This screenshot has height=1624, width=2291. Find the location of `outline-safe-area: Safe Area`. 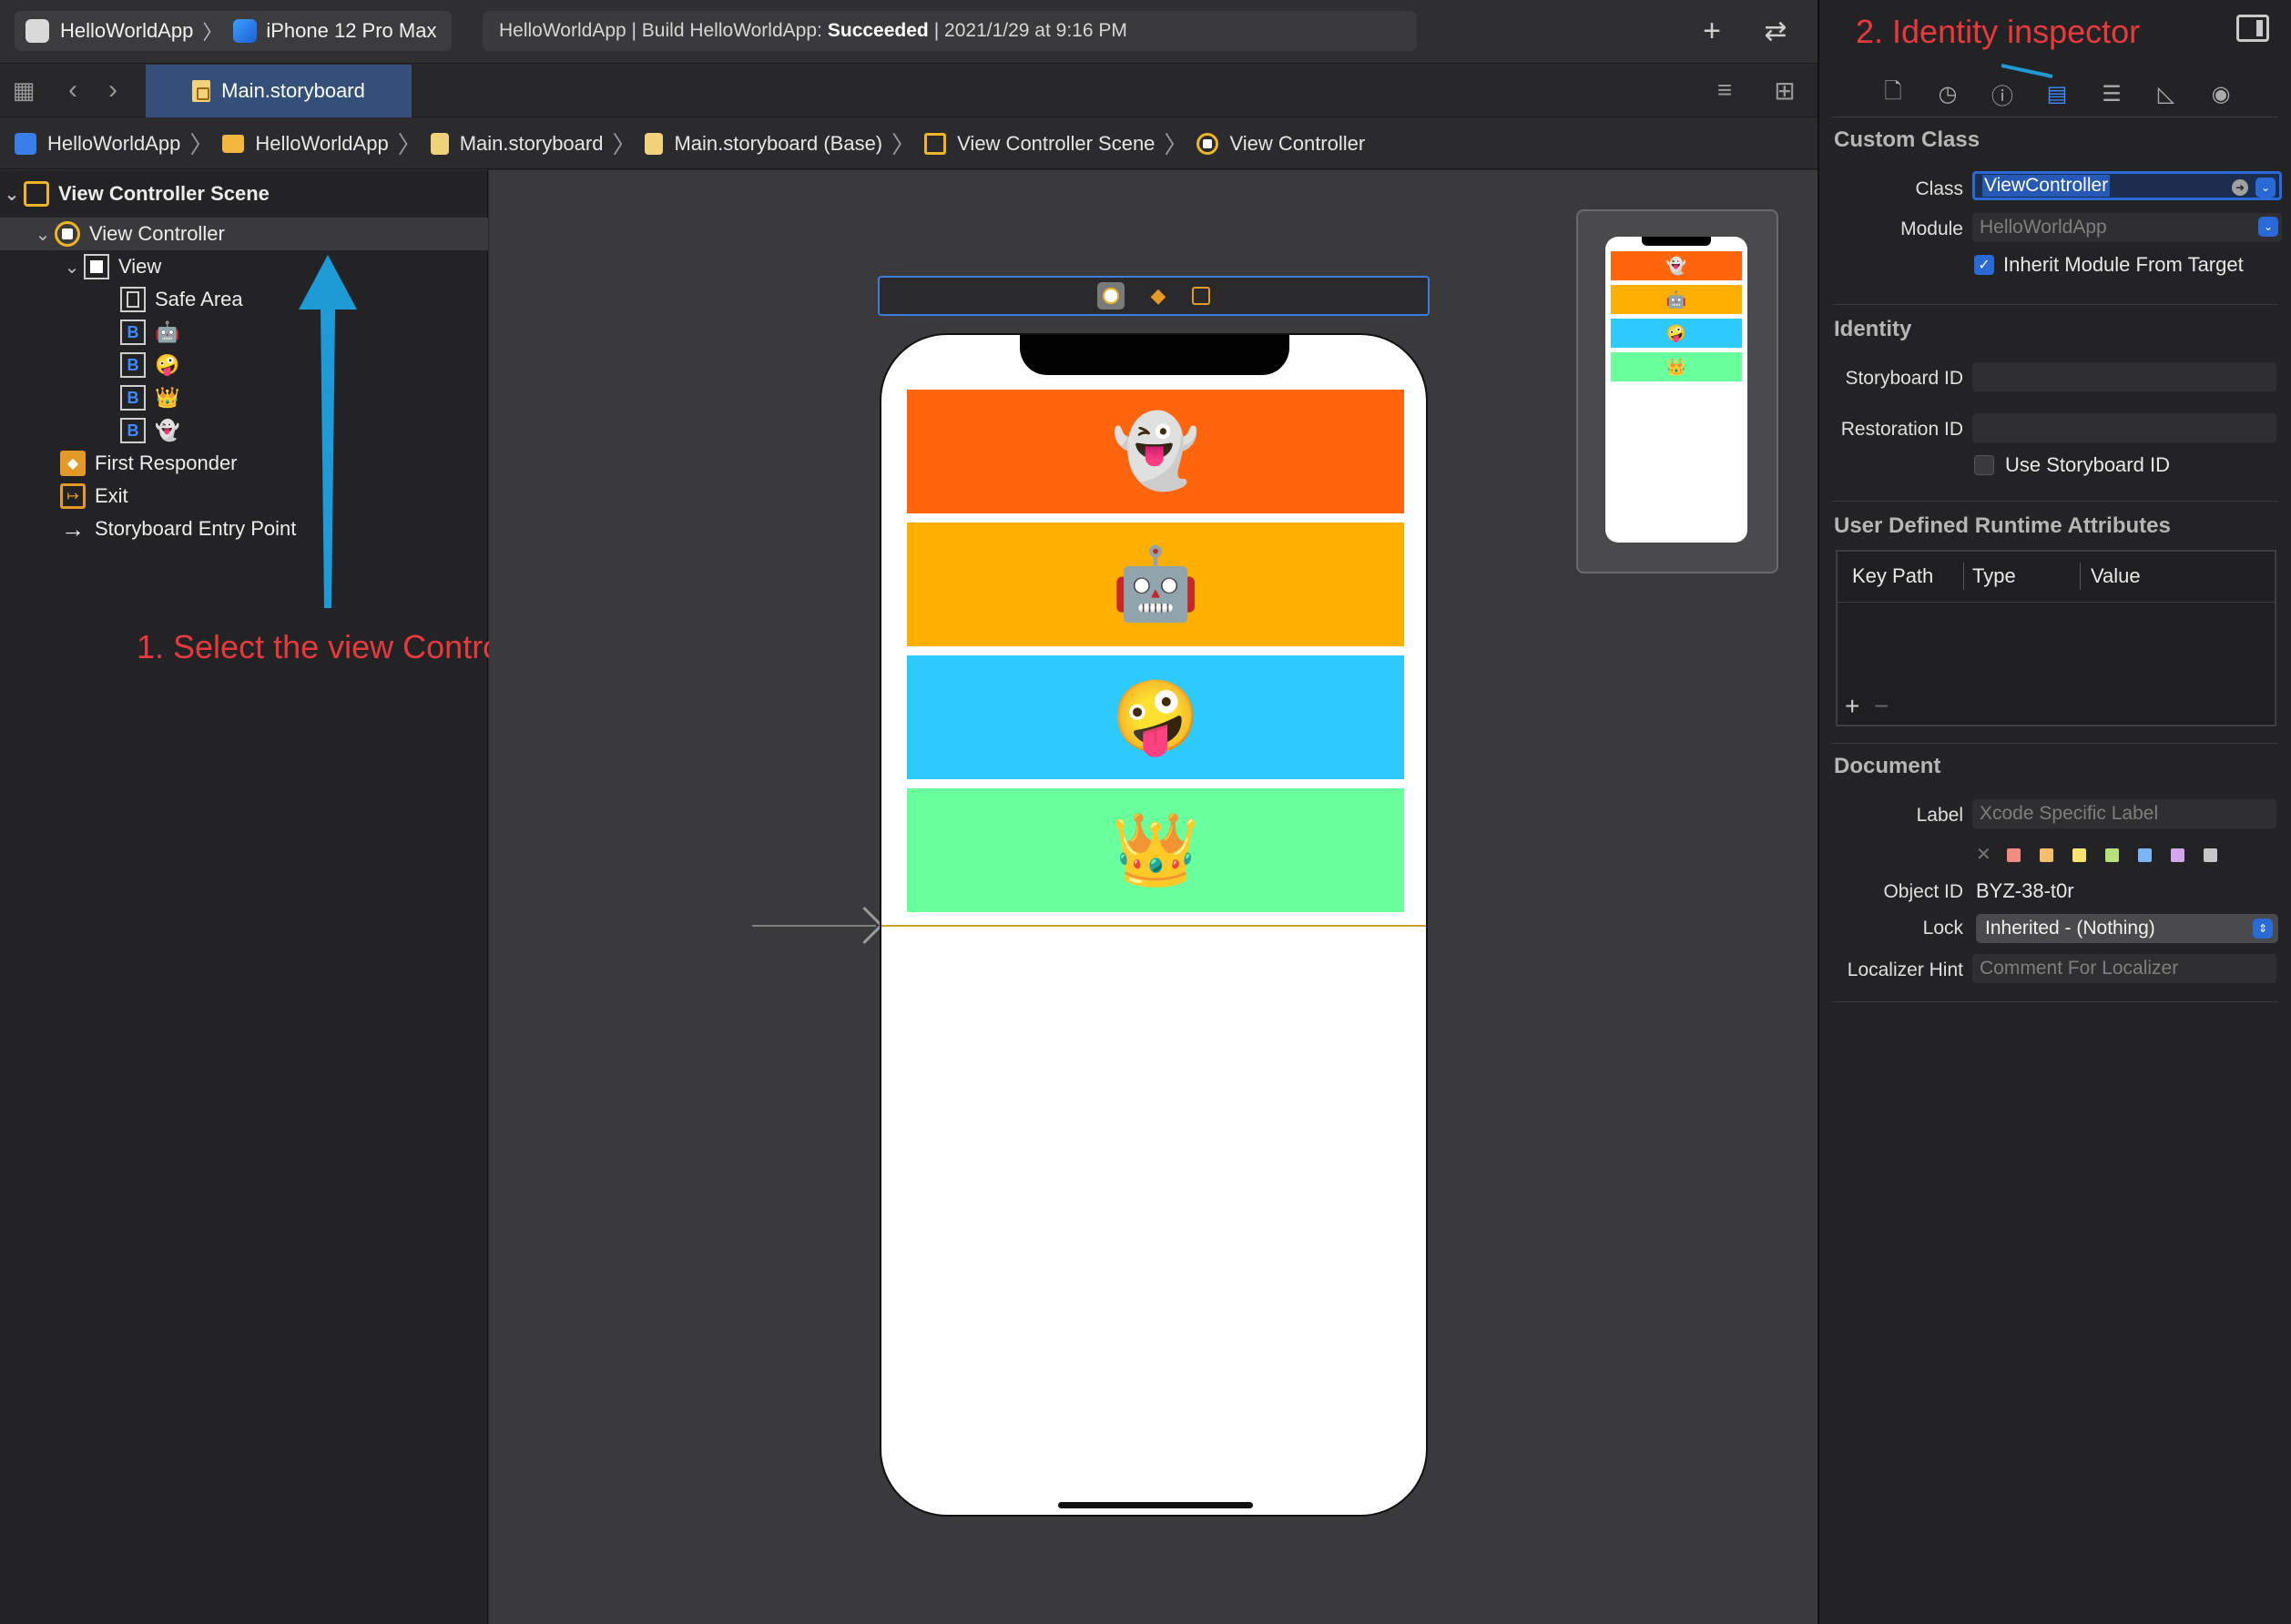

outline-safe-area: Safe Area is located at coordinates (181, 299).